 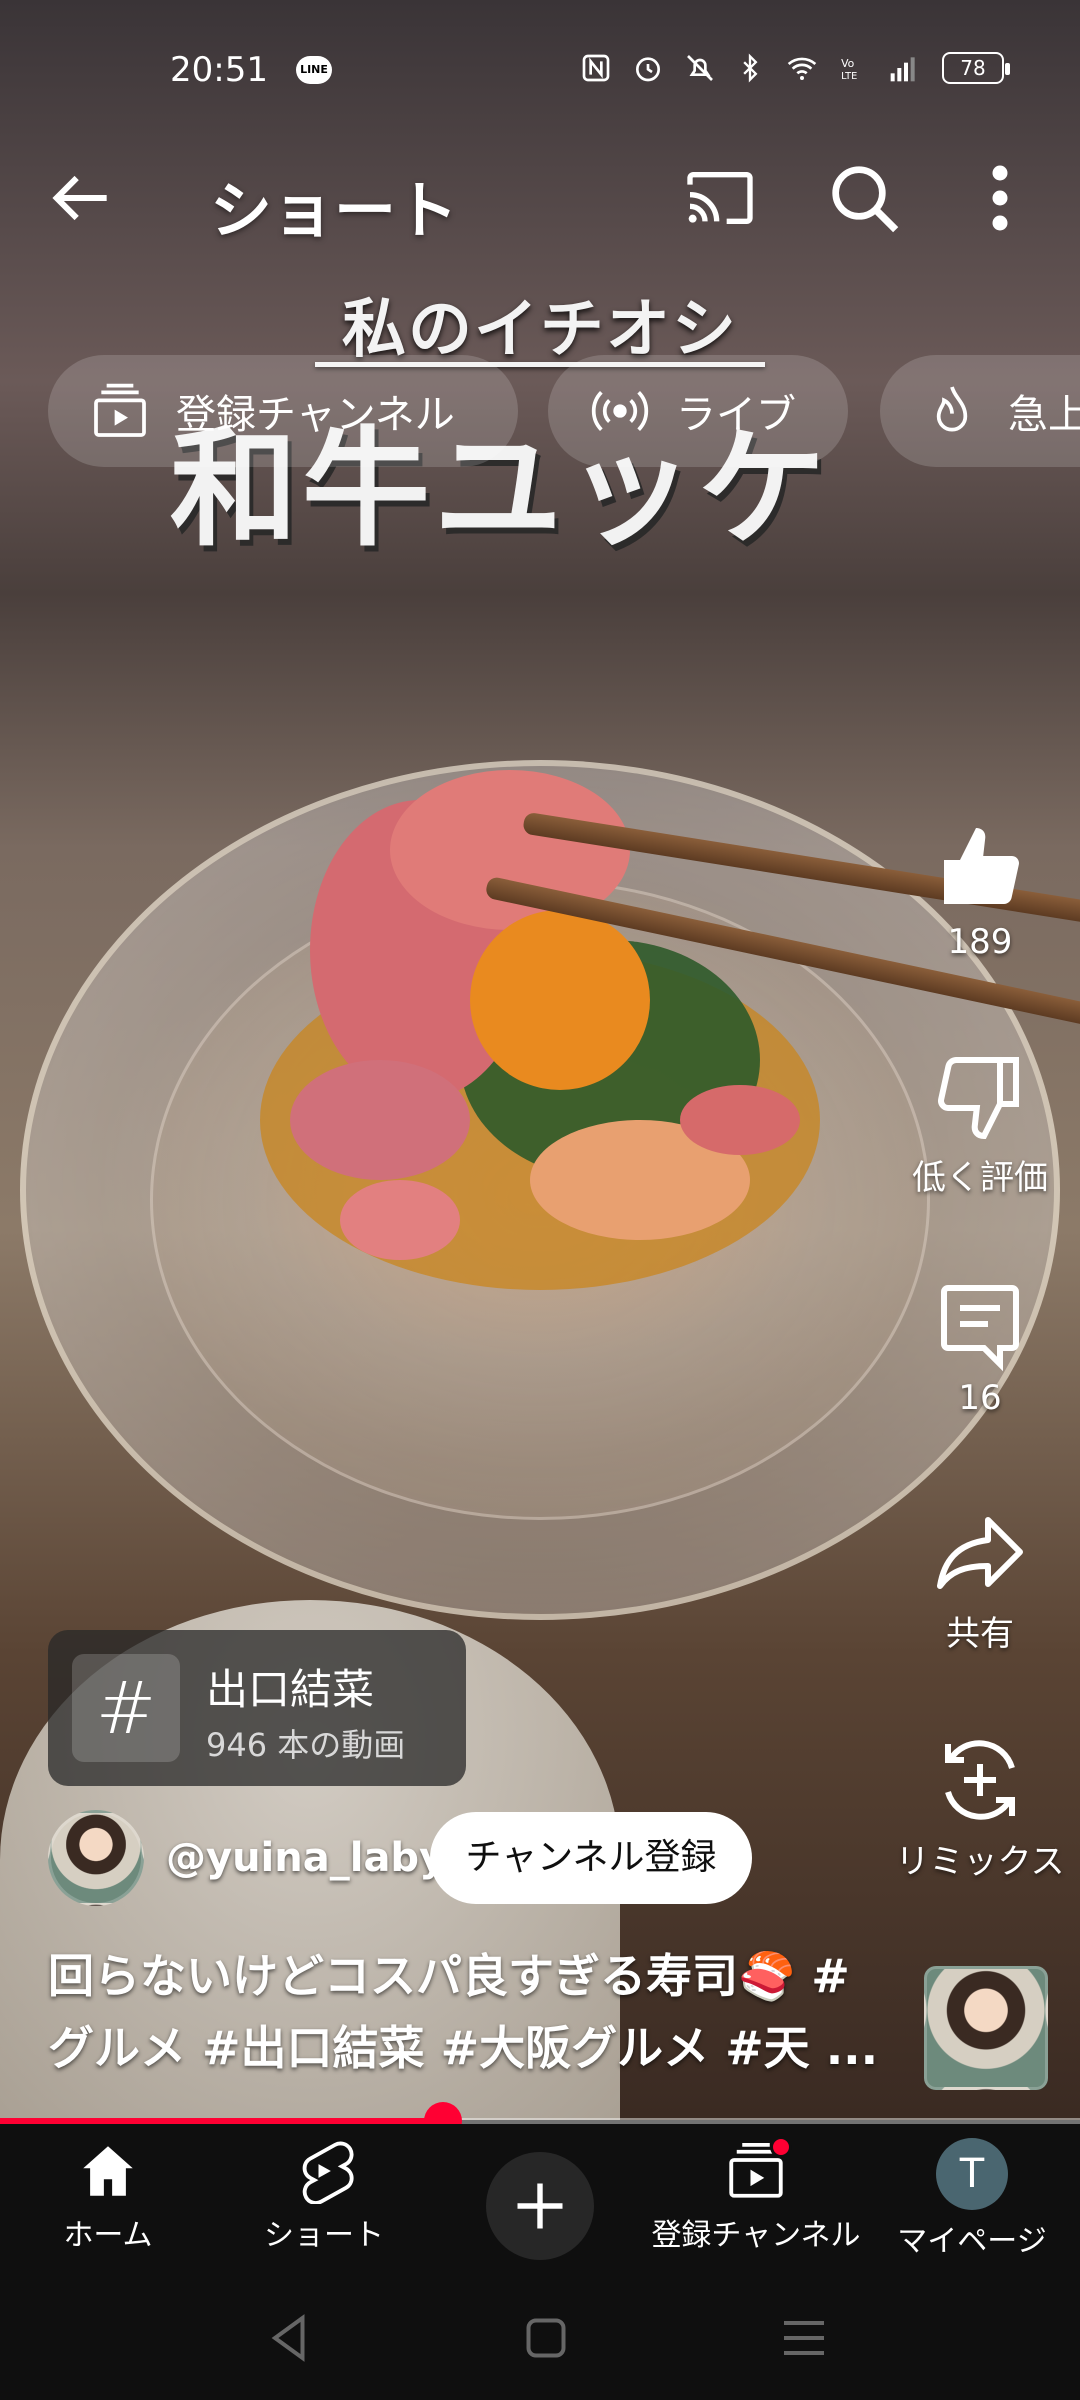 I want to click on create-icon, so click(x=540, y=2206).